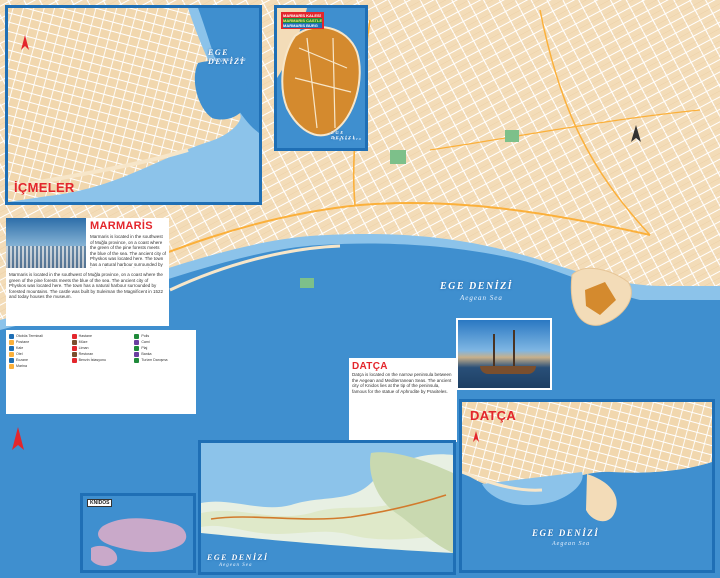 This screenshot has width=720, height=578. Describe the element at coordinates (566, 533) in the screenshot. I see `datca-sea-label: EGE DENİZİ` at that location.